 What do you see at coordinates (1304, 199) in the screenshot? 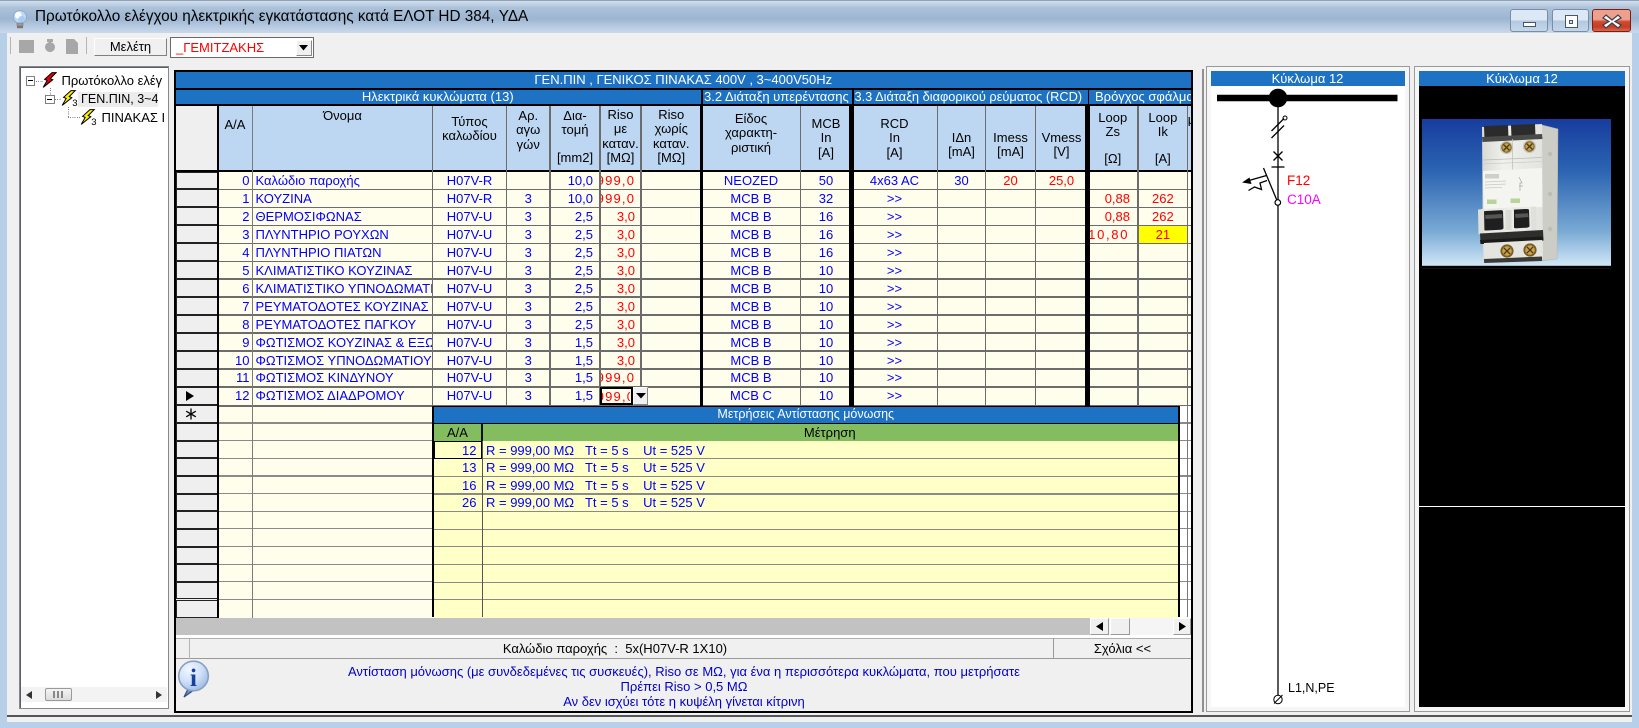
I see `svg-text: C10A` at bounding box center [1304, 199].